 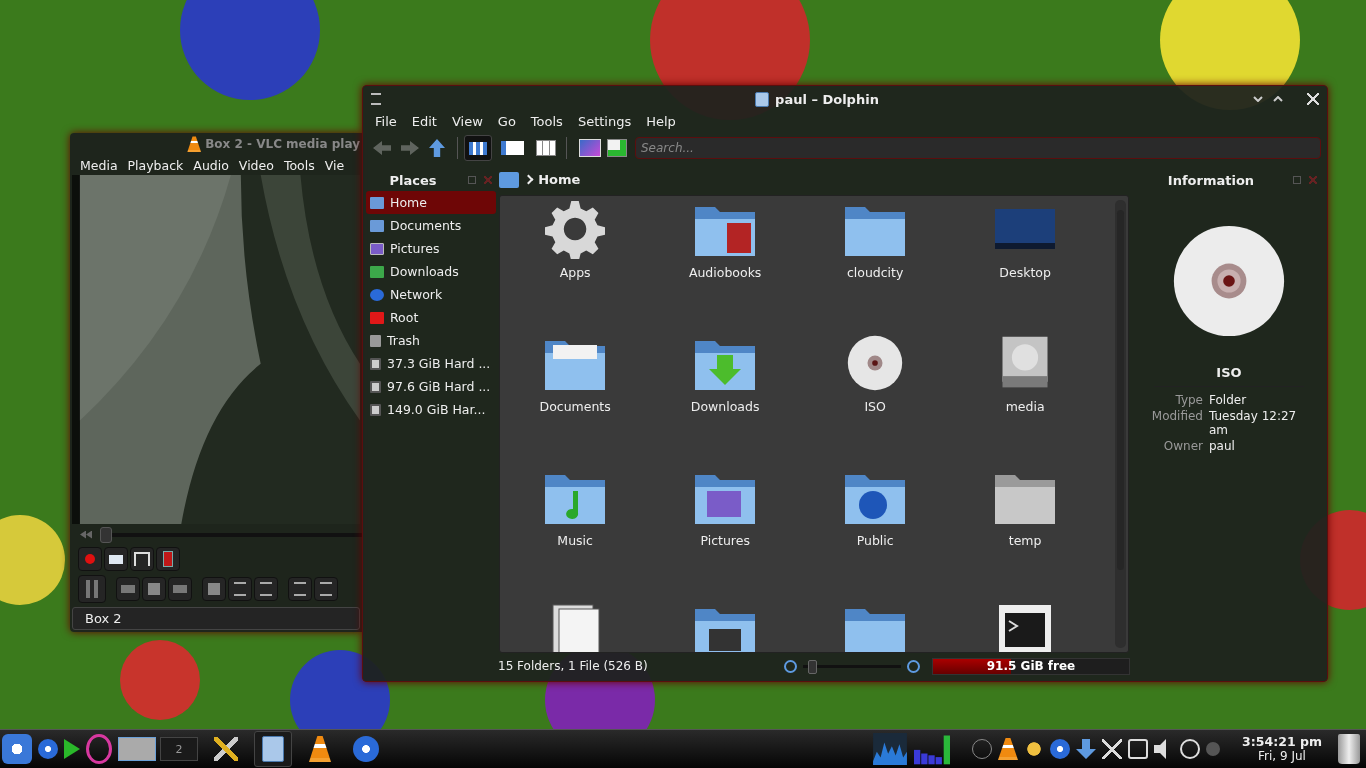 I want to click on status-text: 15 Folders, 1 File (526 B), so click(x=573, y=666).